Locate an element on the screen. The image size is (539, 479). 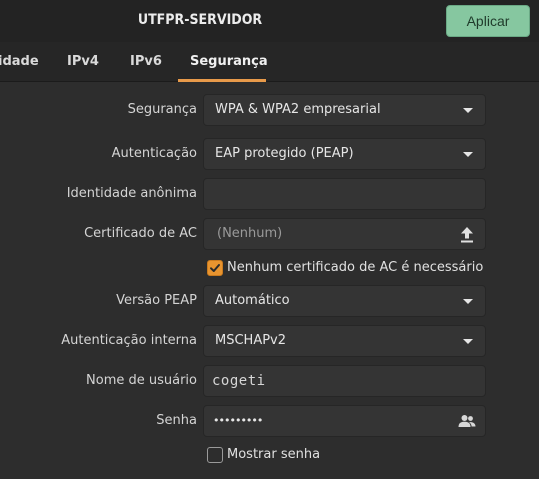
no-ca-required-checkbox is located at coordinates (215, 268).